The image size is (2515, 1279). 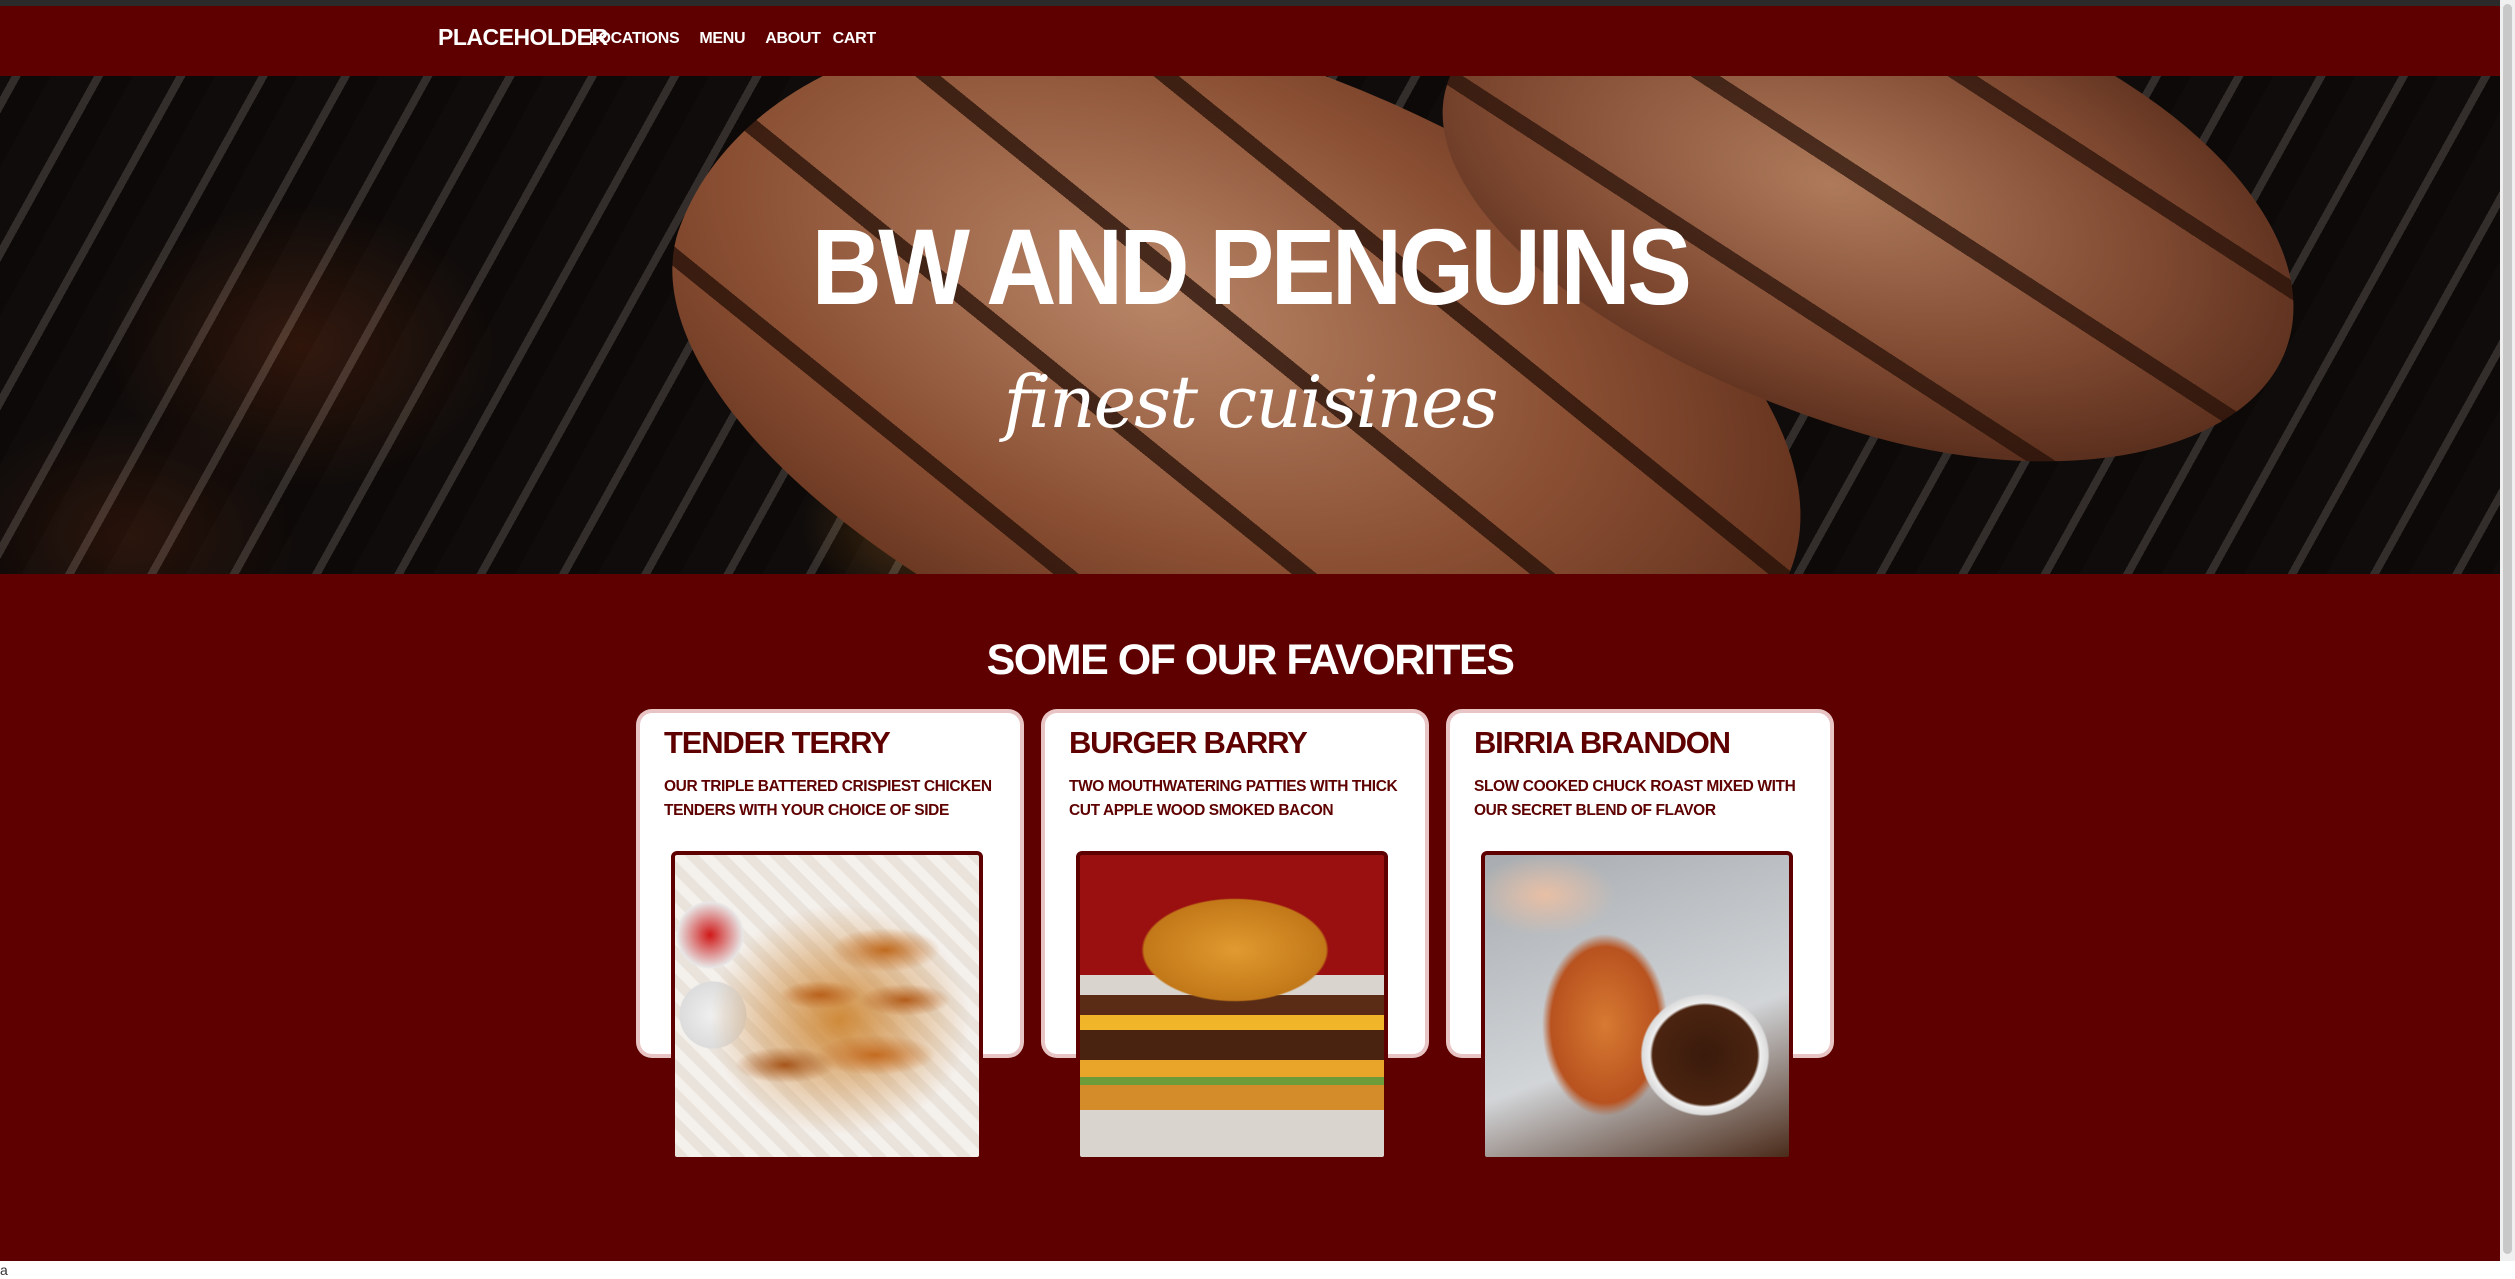 What do you see at coordinates (1250, 402) in the screenshot?
I see `hero-subtitle: finest cuisines` at bounding box center [1250, 402].